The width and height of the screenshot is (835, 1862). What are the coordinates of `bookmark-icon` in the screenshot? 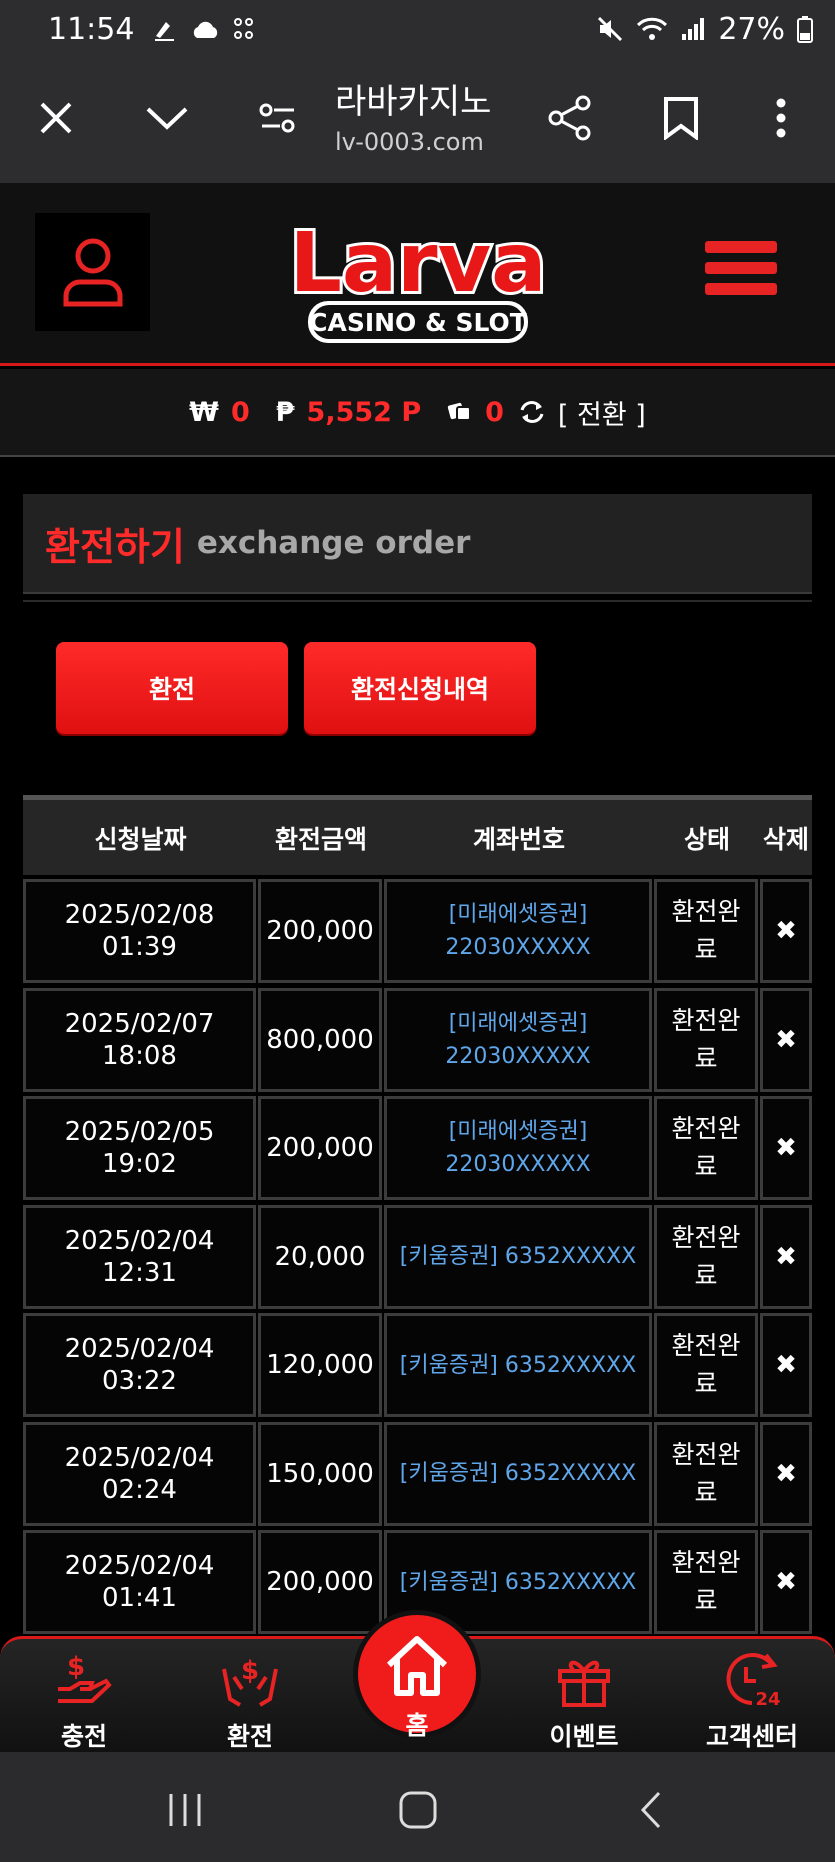 It's located at (681, 118).